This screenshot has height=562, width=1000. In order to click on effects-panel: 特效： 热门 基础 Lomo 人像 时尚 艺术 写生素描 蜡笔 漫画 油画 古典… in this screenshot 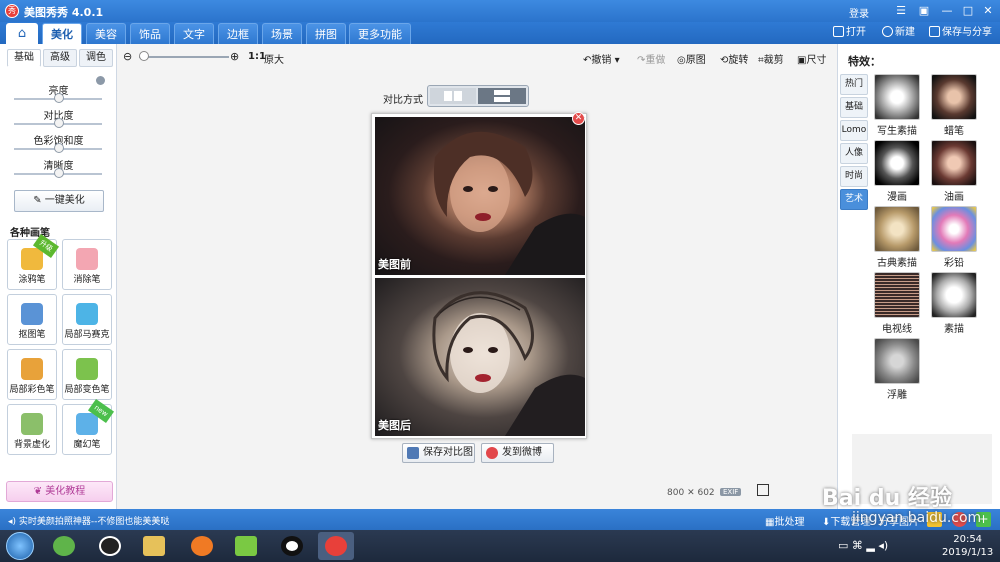, I will do `click(918, 276)`.